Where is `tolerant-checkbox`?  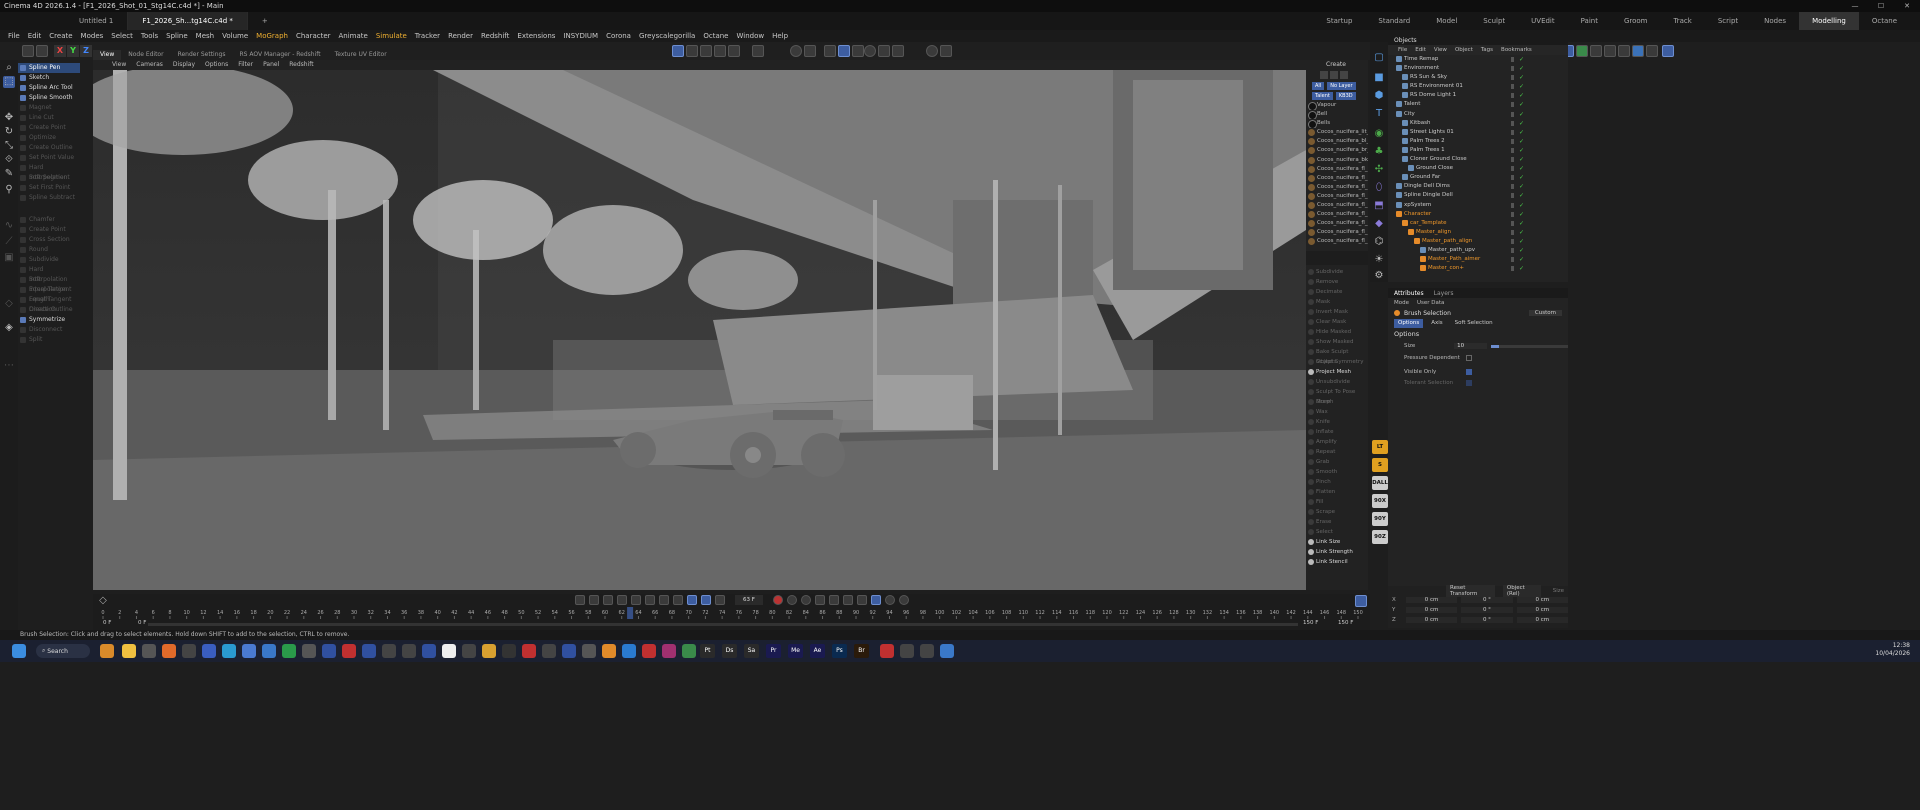
tolerant-checkbox is located at coordinates (1469, 382).